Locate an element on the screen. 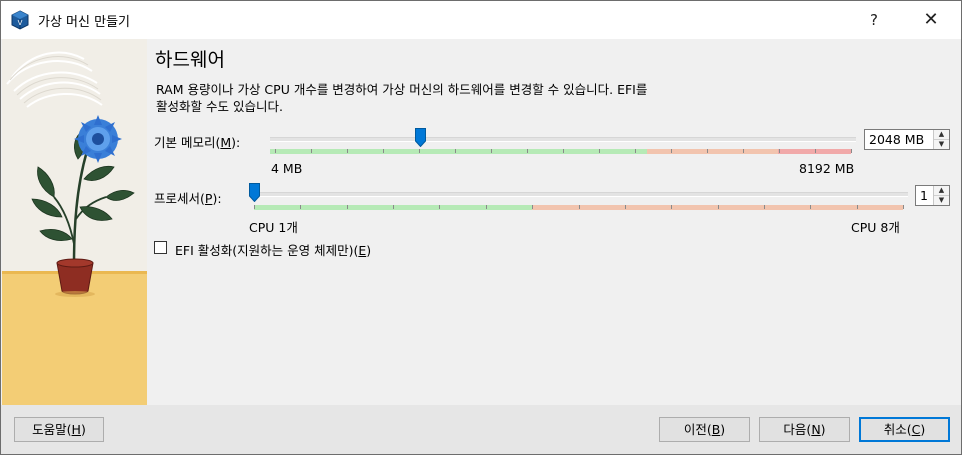 The image size is (962, 455). memory-max-label: 8192 MB is located at coordinates (827, 168).